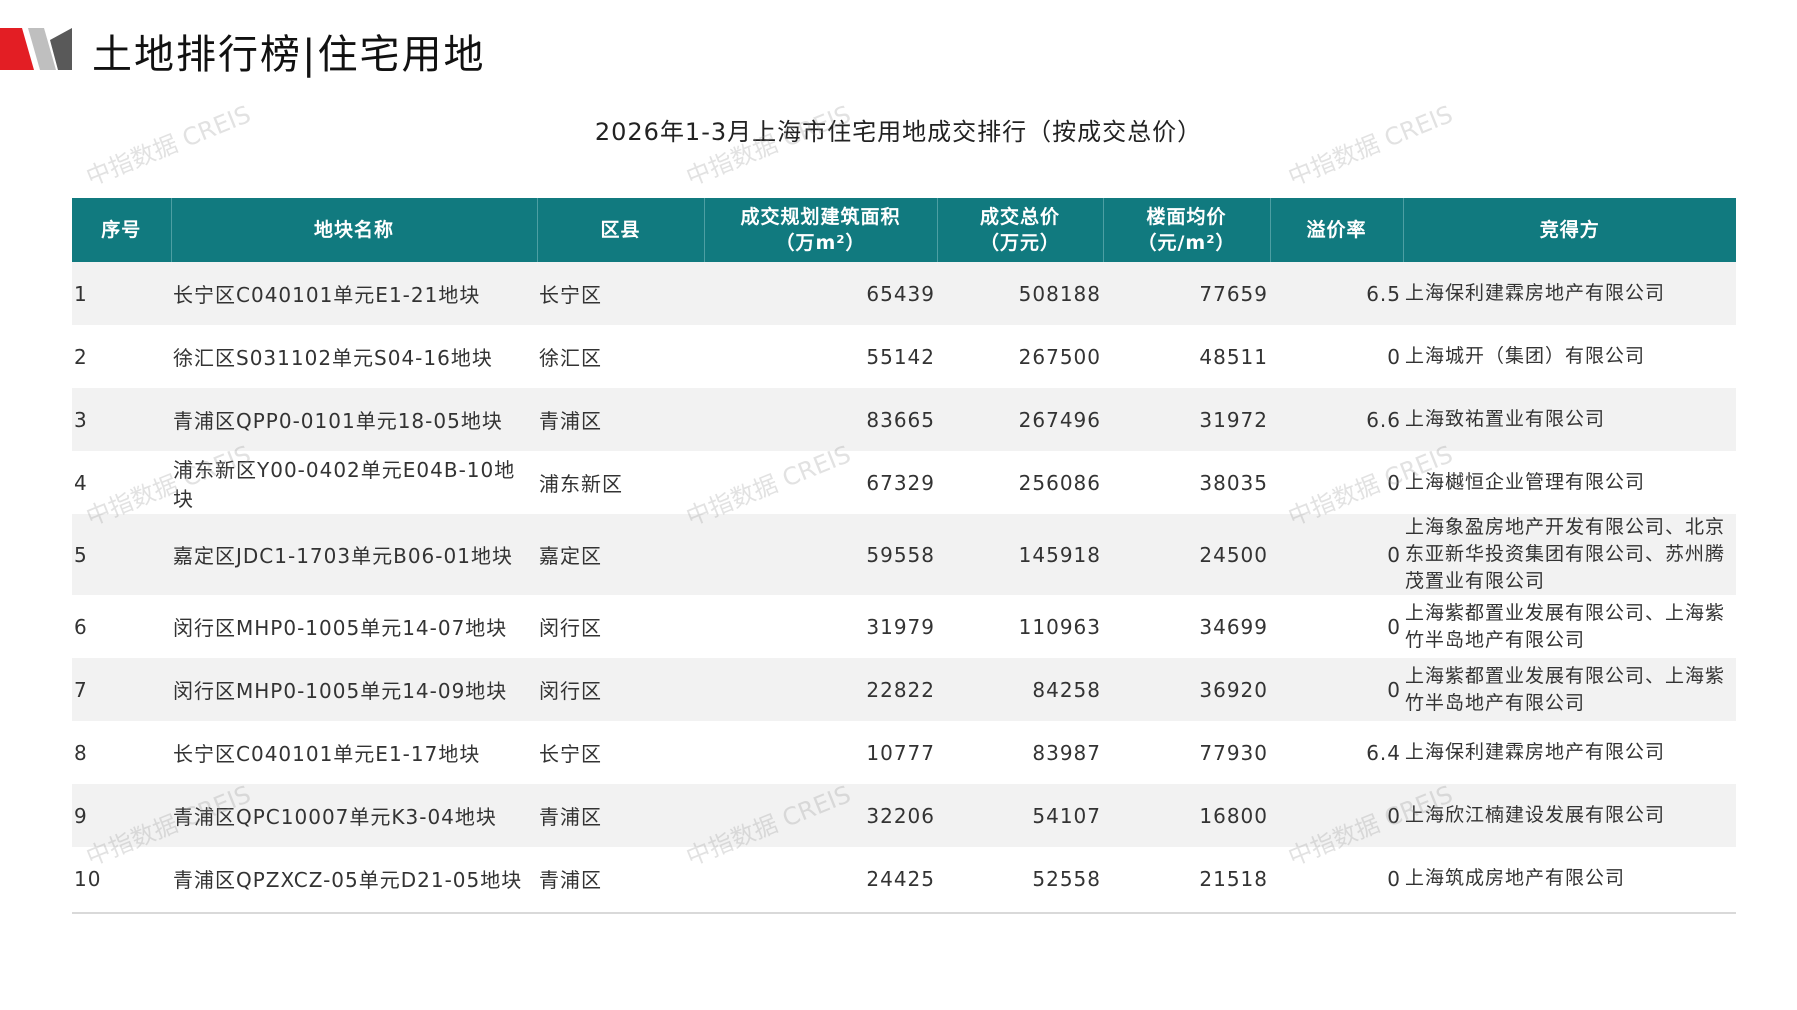 This screenshot has width=1797, height=1010. Describe the element at coordinates (121, 689) in the screenshot. I see `row-index: 7` at that location.